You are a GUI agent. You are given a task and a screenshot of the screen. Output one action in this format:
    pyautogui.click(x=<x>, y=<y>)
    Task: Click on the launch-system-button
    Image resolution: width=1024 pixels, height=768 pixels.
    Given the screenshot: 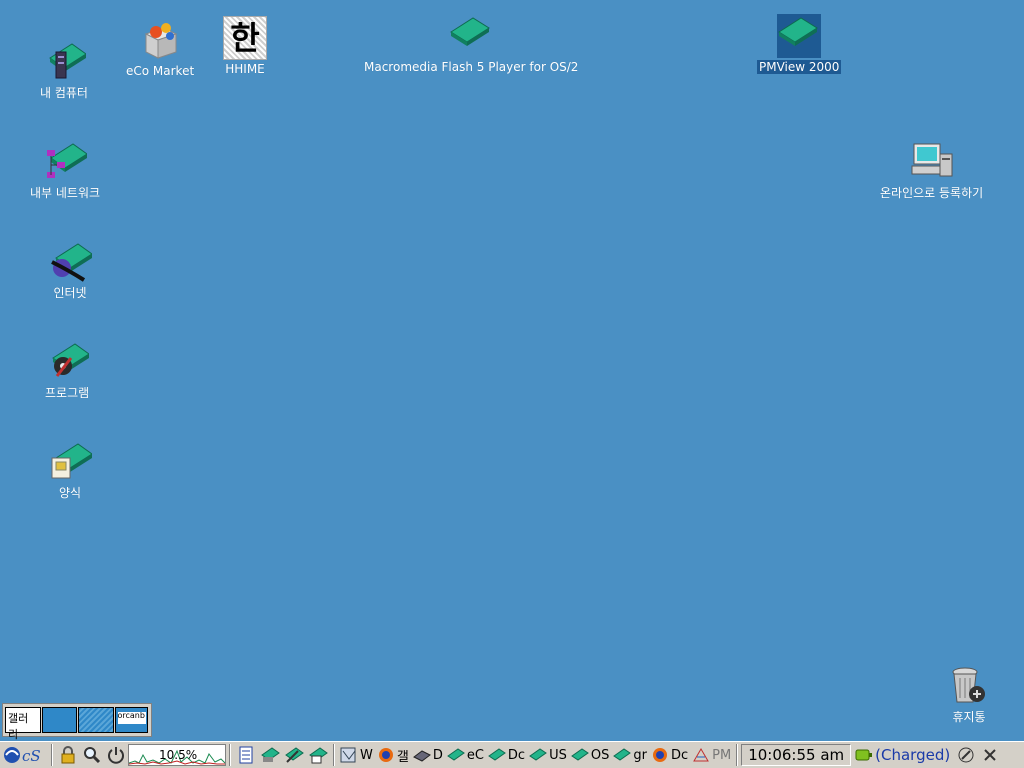 What is the action you would take?
    pyautogui.click(x=318, y=755)
    